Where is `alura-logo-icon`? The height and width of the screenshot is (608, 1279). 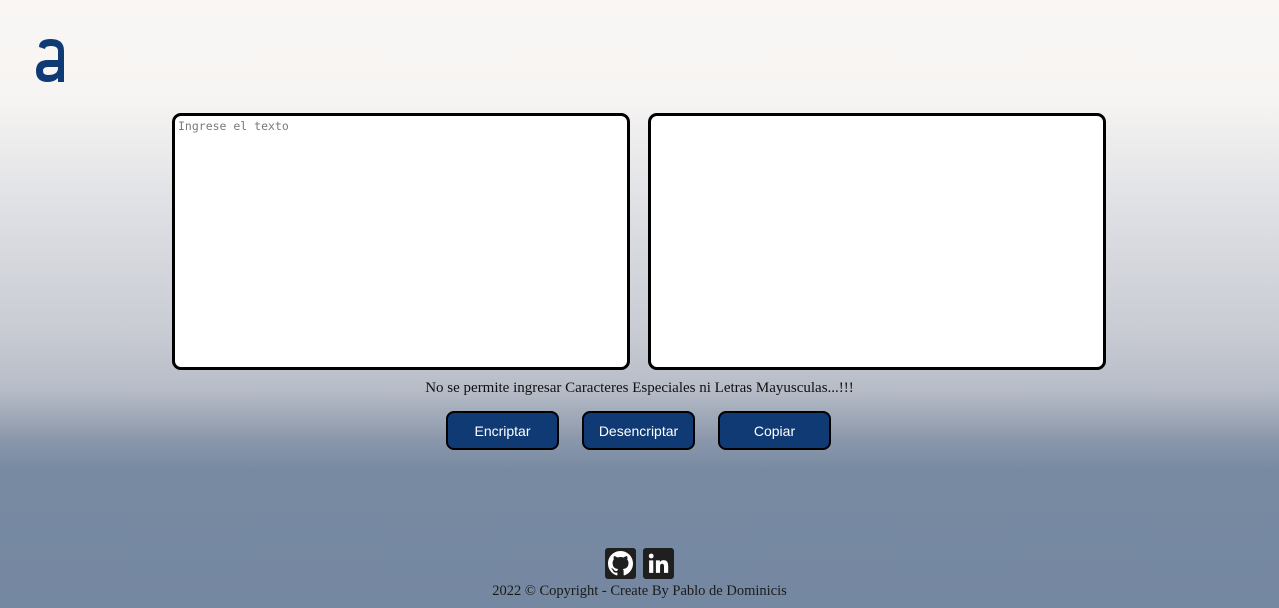
alura-logo-icon is located at coordinates (51, 60).